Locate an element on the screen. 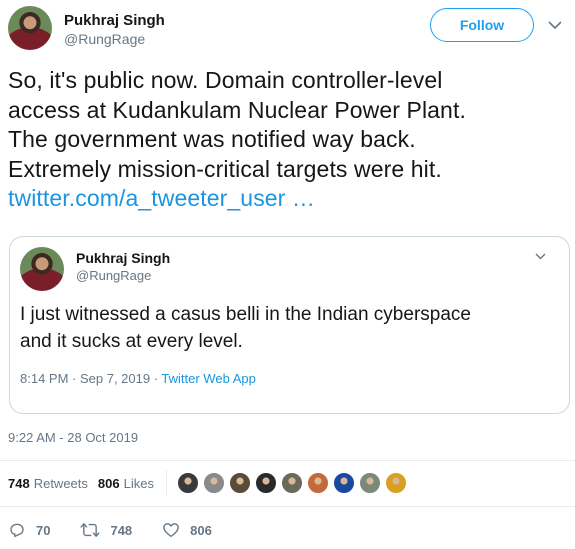 Image resolution: width=575 pixels, height=549 pixels. retweets-label: Retweets is located at coordinates (61, 483).